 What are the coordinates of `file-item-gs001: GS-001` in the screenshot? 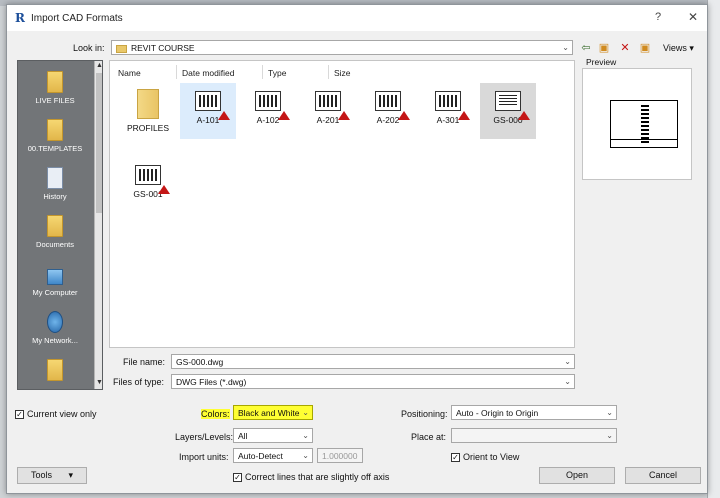 It's located at (148, 185).